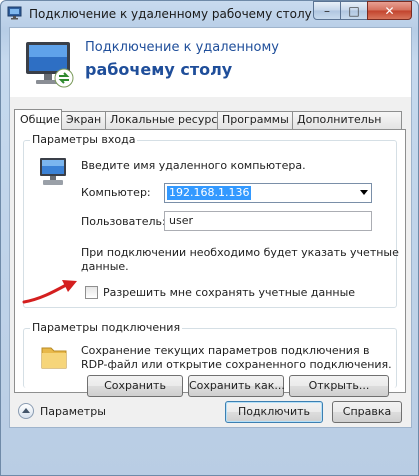 This screenshot has width=419, height=476. I want to click on close-icon: ✕, so click(389, 11).